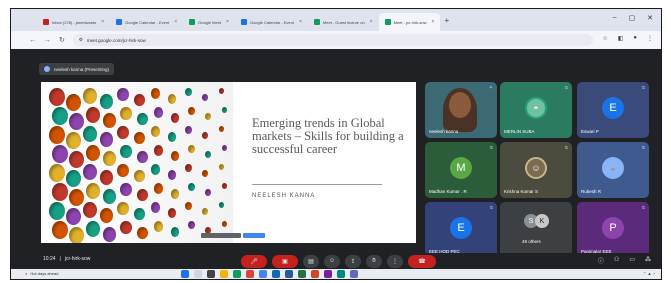 This screenshot has width=671, height=283. I want to click on avatar: ☺, so click(536, 167).